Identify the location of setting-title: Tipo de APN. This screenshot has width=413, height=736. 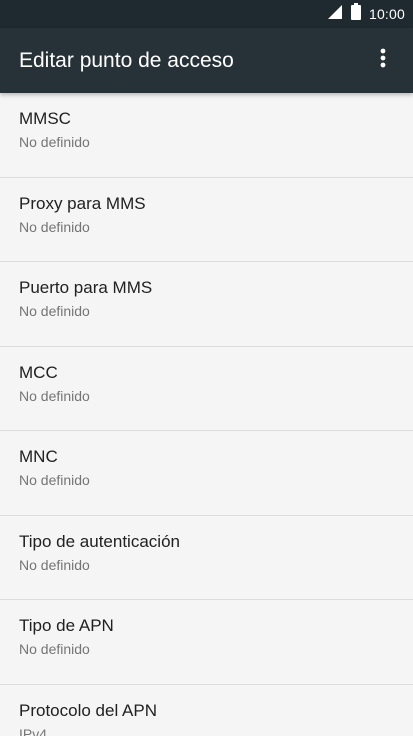
(66, 625).